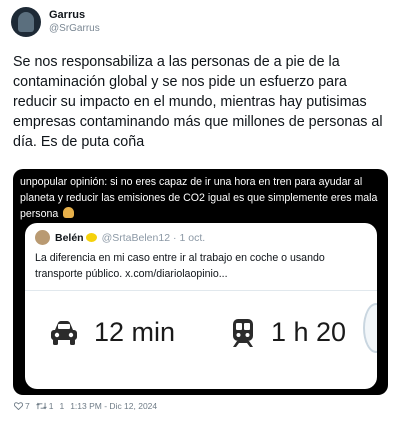 The width and height of the screenshot is (400, 421). I want to click on timestamp-text: 1:13 PM - Dic 12, 2024, so click(114, 406).